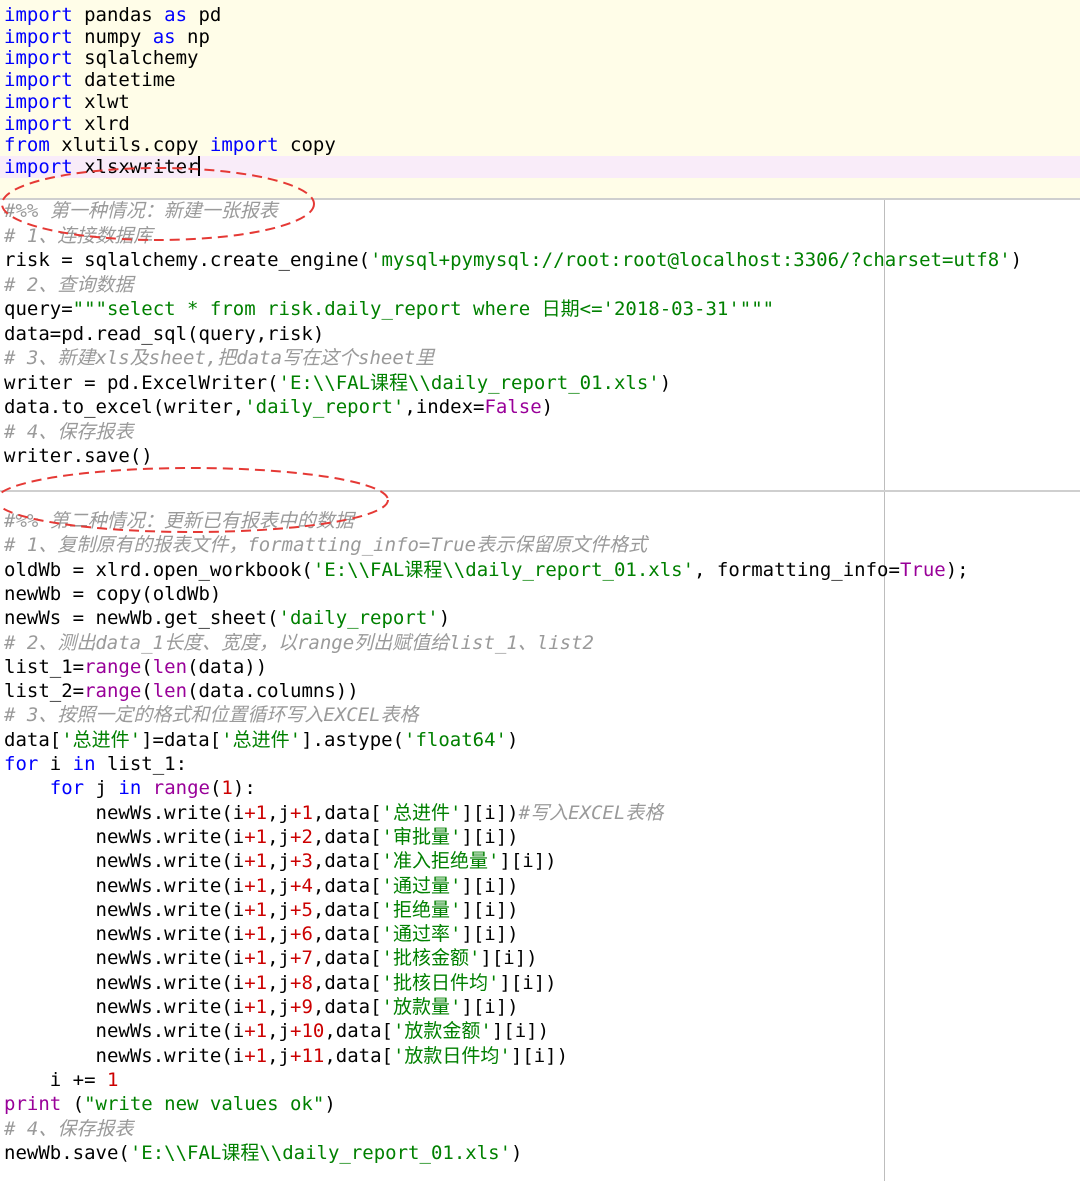 The width and height of the screenshot is (1080, 1181). Describe the element at coordinates (164, 334) in the screenshot. I see `code-line: data=pd.read_sql(query,risk)` at that location.